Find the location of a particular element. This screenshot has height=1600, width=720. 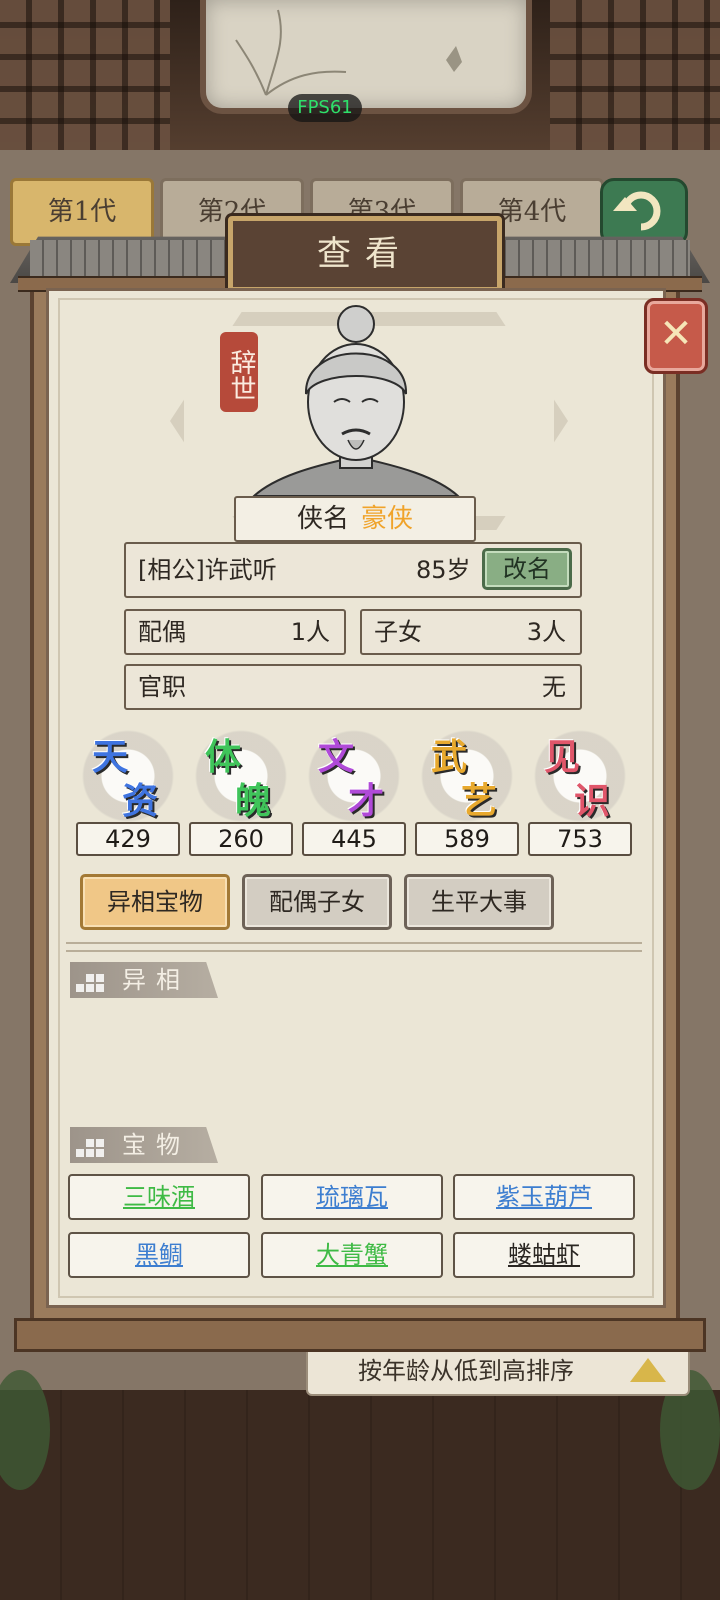

stat-glyph-bottom: 资 is located at coordinates (140, 801).